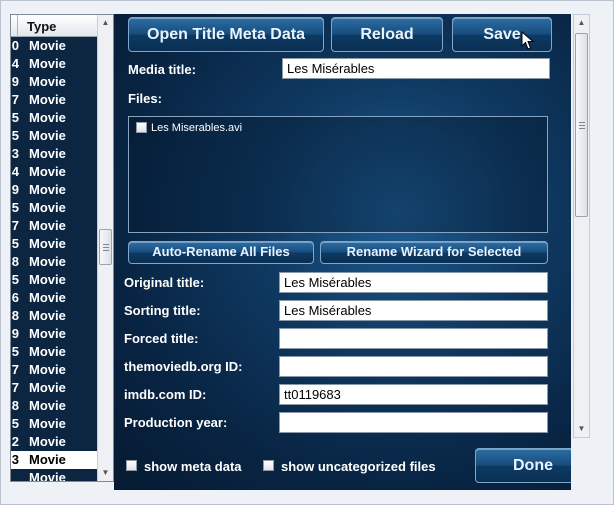 Image resolution: width=616 pixels, height=507 pixels. I want to click on media-title-field: Les Misérables, so click(416, 68).